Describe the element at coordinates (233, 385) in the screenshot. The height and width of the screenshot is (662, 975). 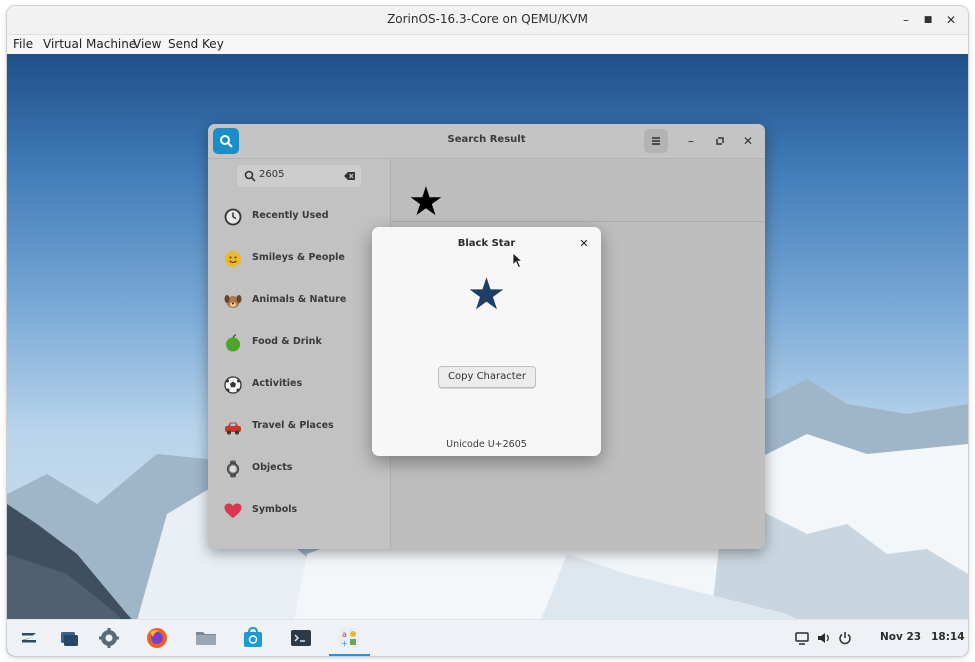
I see `soccer-ball-icon` at that location.